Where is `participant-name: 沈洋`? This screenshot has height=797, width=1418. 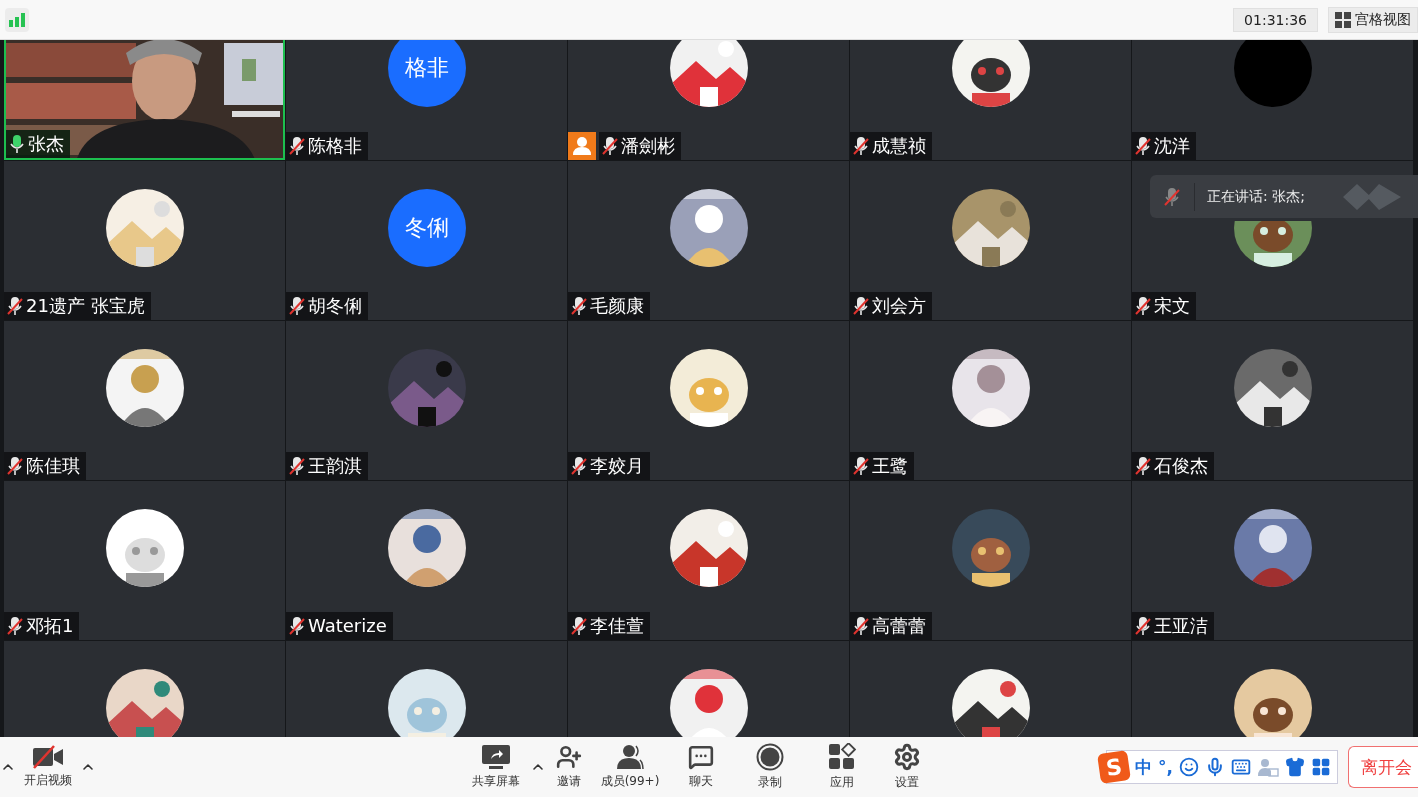
participant-name: 沈洋 is located at coordinates (1164, 146).